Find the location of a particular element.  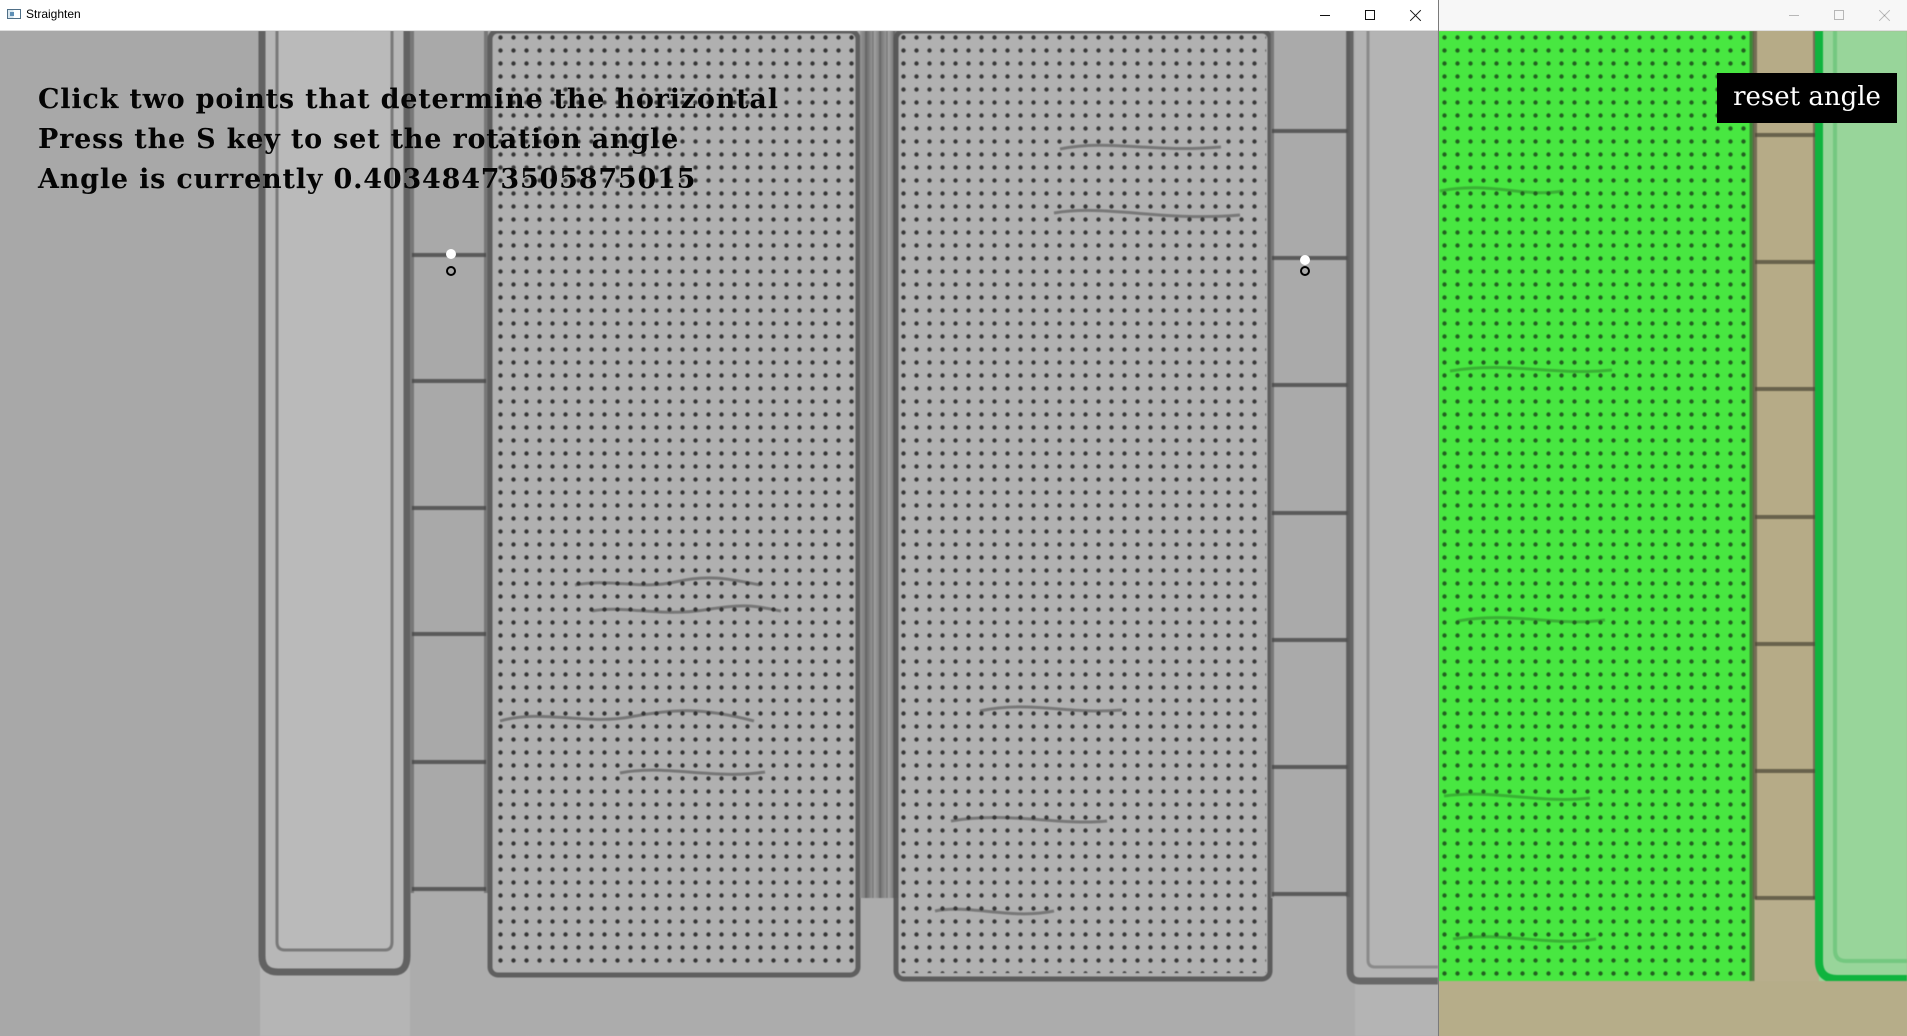

main-window-controls is located at coordinates (1370, 15).